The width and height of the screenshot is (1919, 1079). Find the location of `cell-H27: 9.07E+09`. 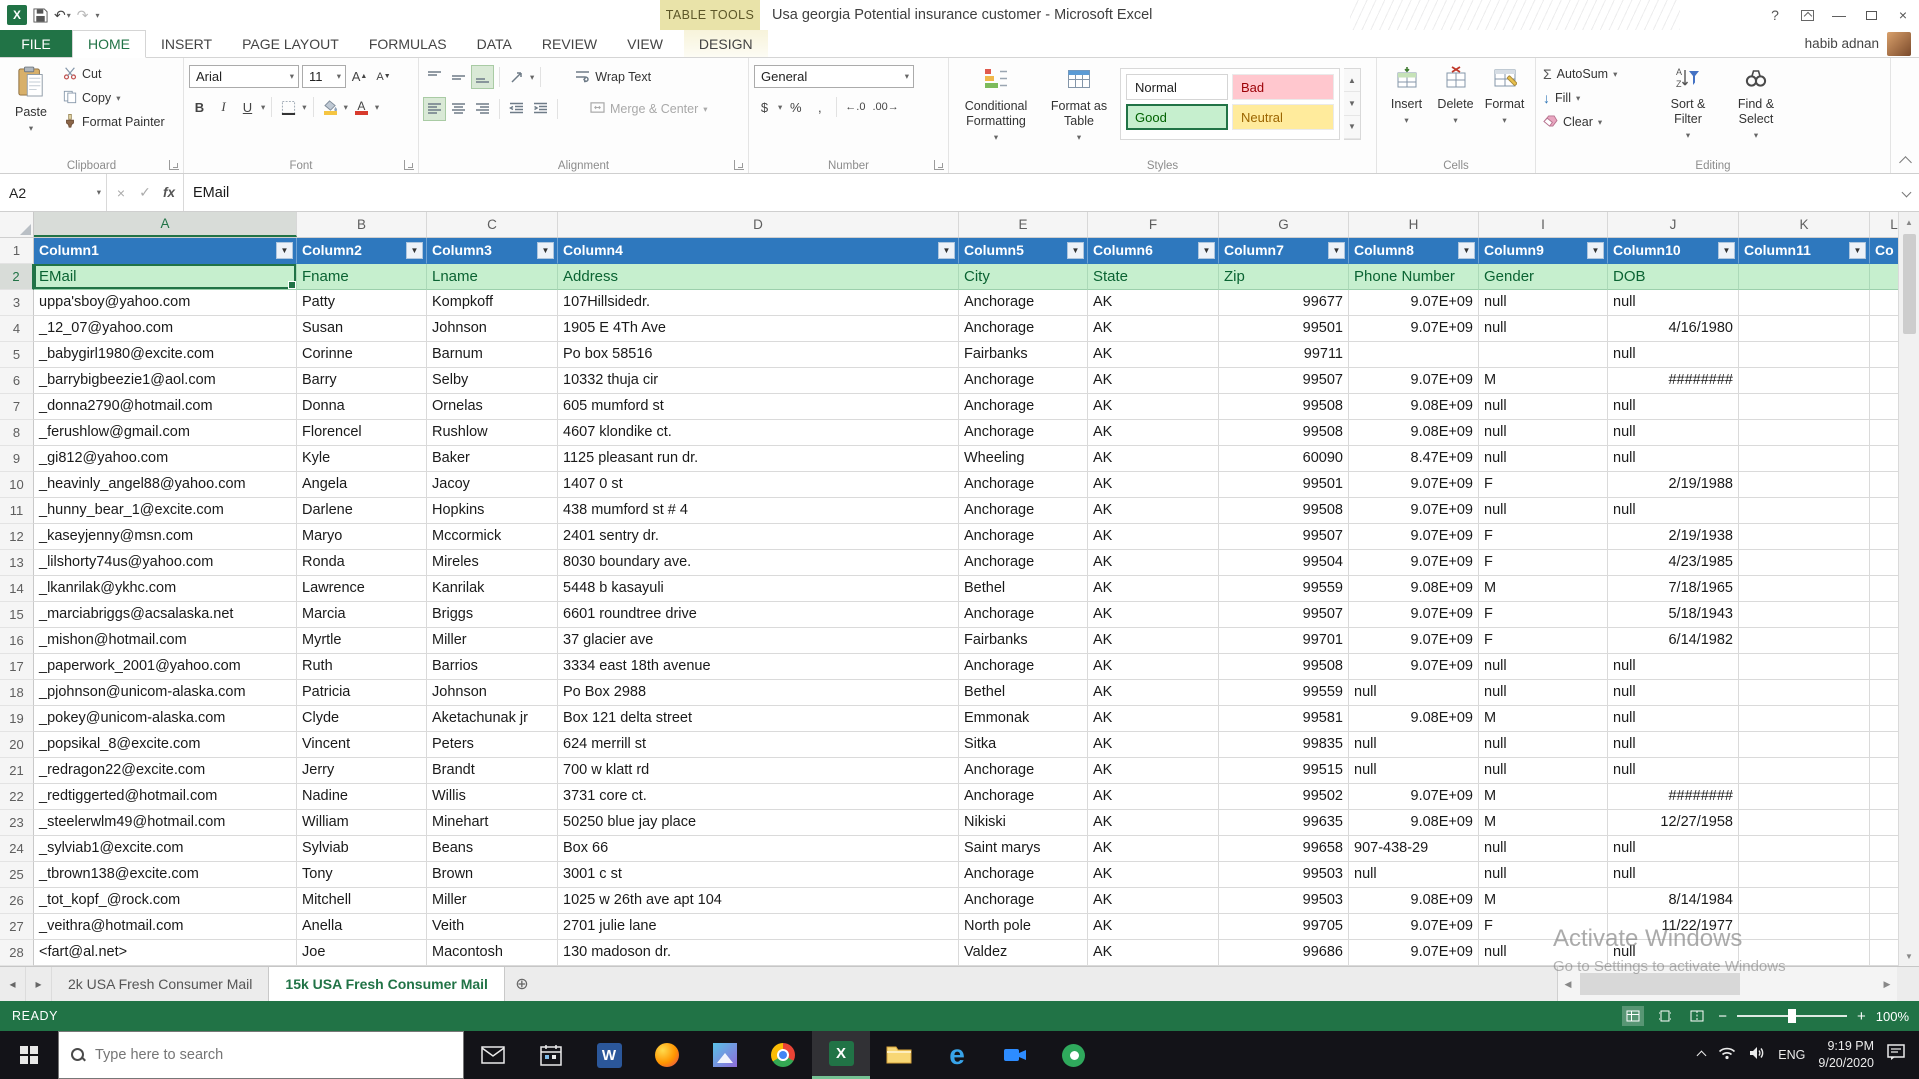

cell-H27: 9.07E+09 is located at coordinates (1414, 927).